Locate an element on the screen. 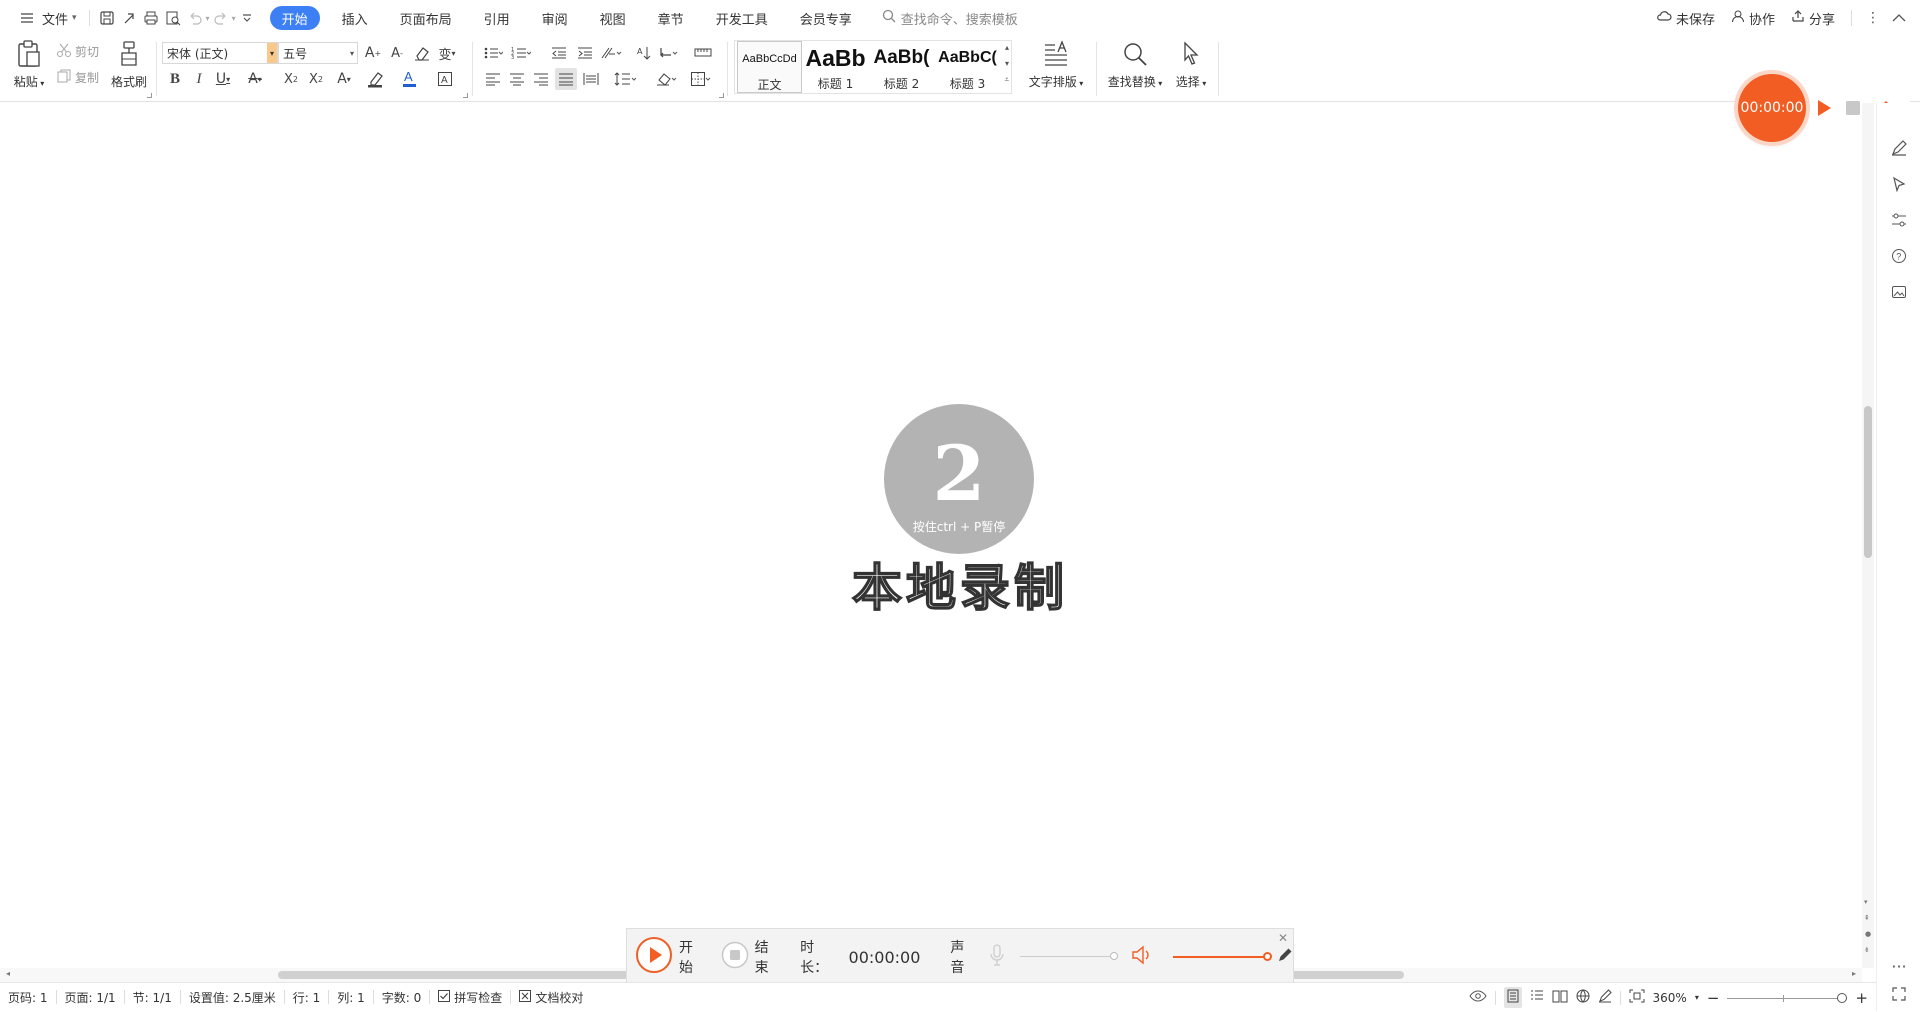  fullscreen-icon is located at coordinates (1899, 994).